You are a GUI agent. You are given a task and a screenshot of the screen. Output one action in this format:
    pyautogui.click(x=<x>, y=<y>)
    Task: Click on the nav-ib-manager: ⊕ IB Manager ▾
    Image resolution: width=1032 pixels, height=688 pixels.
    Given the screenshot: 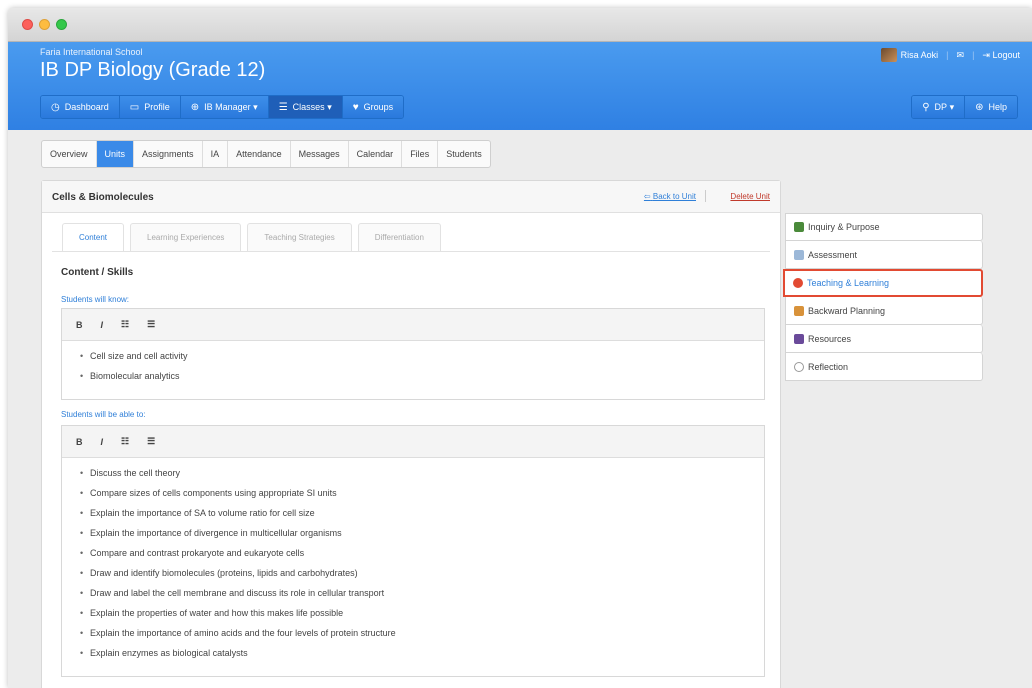 What is the action you would take?
    pyautogui.click(x=224, y=107)
    